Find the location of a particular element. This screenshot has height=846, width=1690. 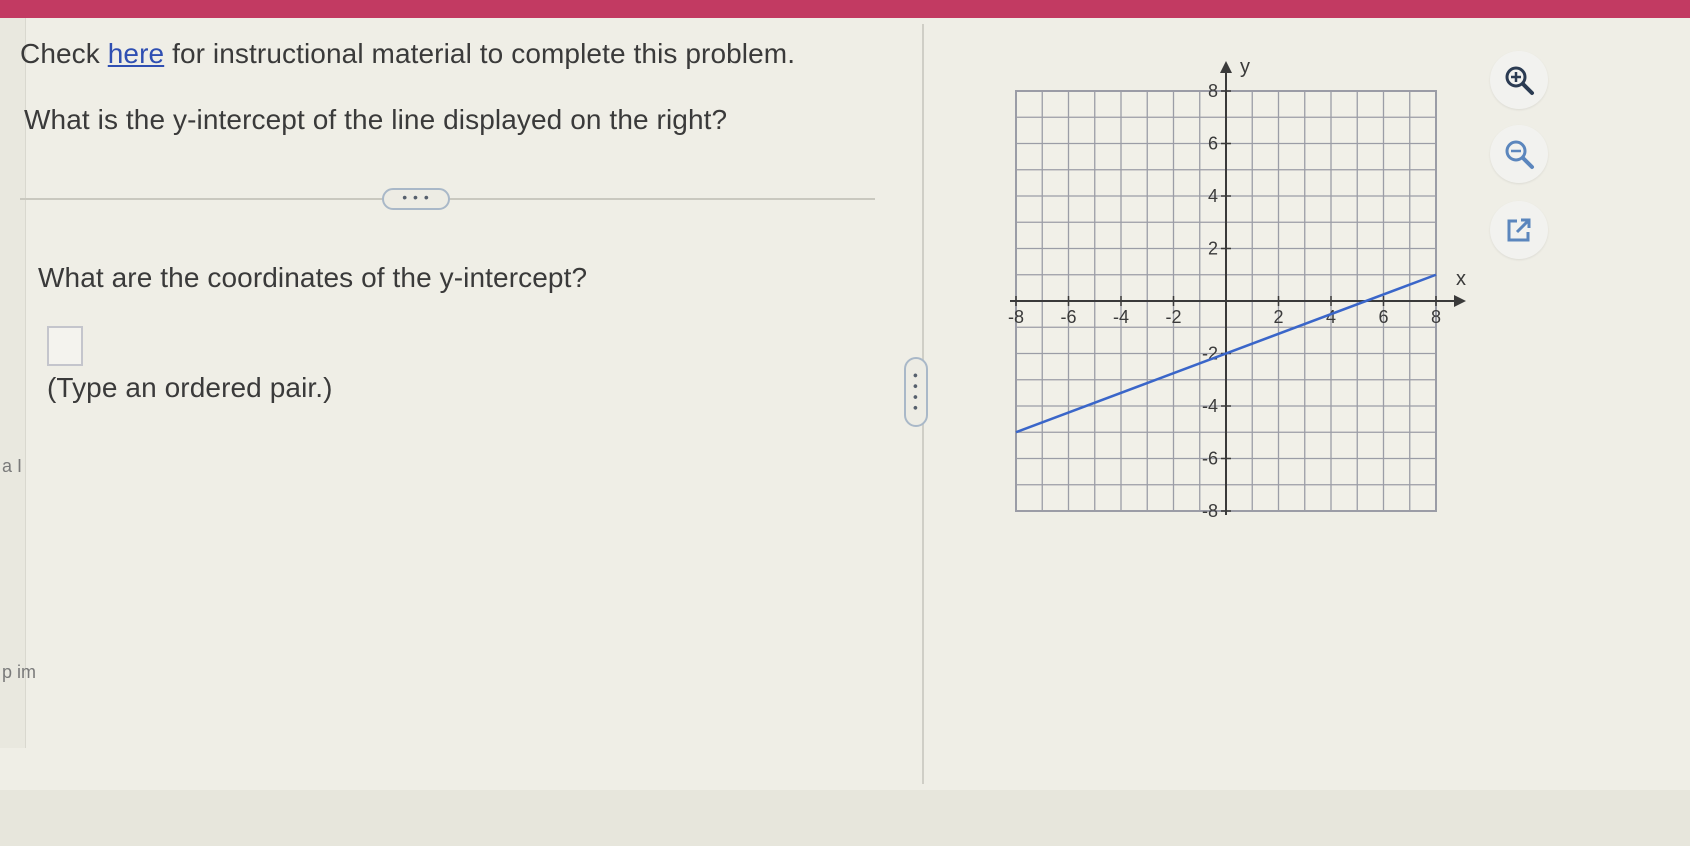

y-axis-label: y is located at coordinates (1245, 67).